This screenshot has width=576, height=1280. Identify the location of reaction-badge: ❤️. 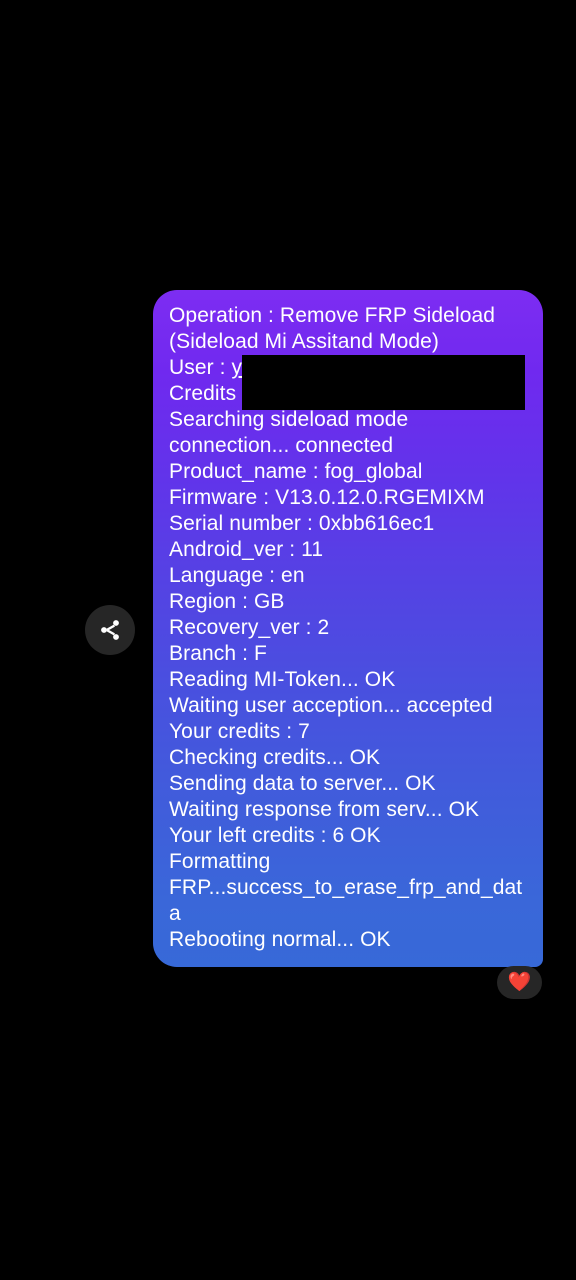
(519, 982).